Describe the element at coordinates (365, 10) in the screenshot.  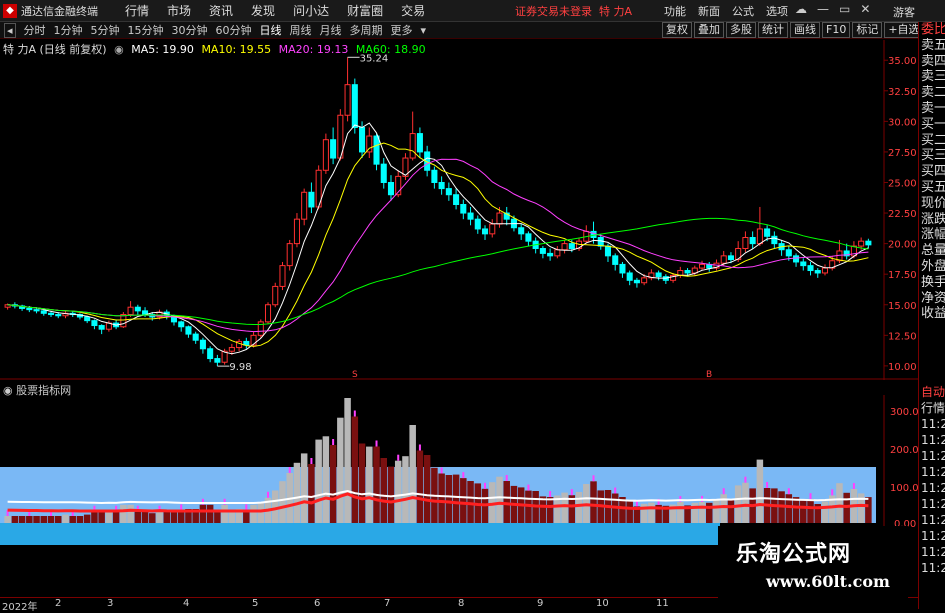
I see `menu-caifuquan: 财富圈` at that location.